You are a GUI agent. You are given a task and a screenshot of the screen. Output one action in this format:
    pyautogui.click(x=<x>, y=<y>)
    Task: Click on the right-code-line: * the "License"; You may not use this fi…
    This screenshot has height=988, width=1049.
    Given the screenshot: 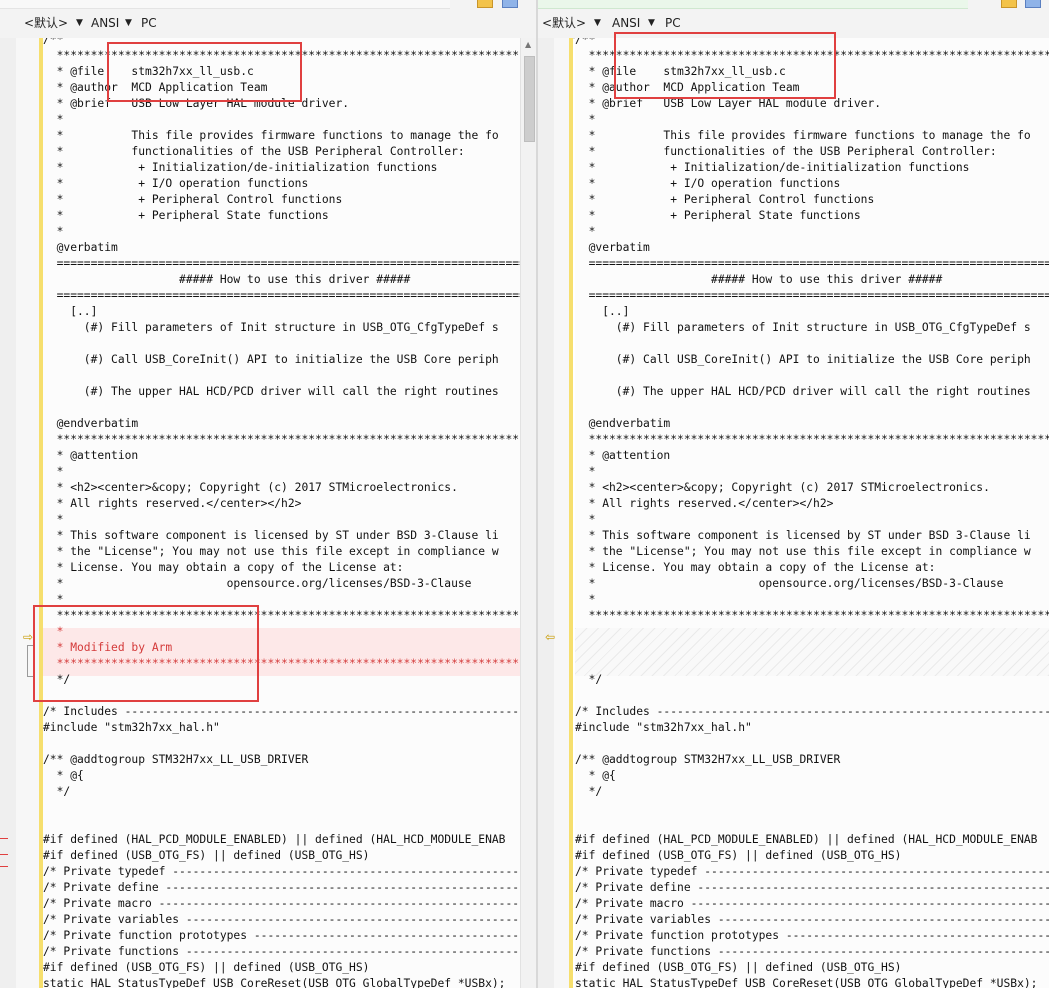 What is the action you would take?
    pyautogui.click(x=803, y=551)
    